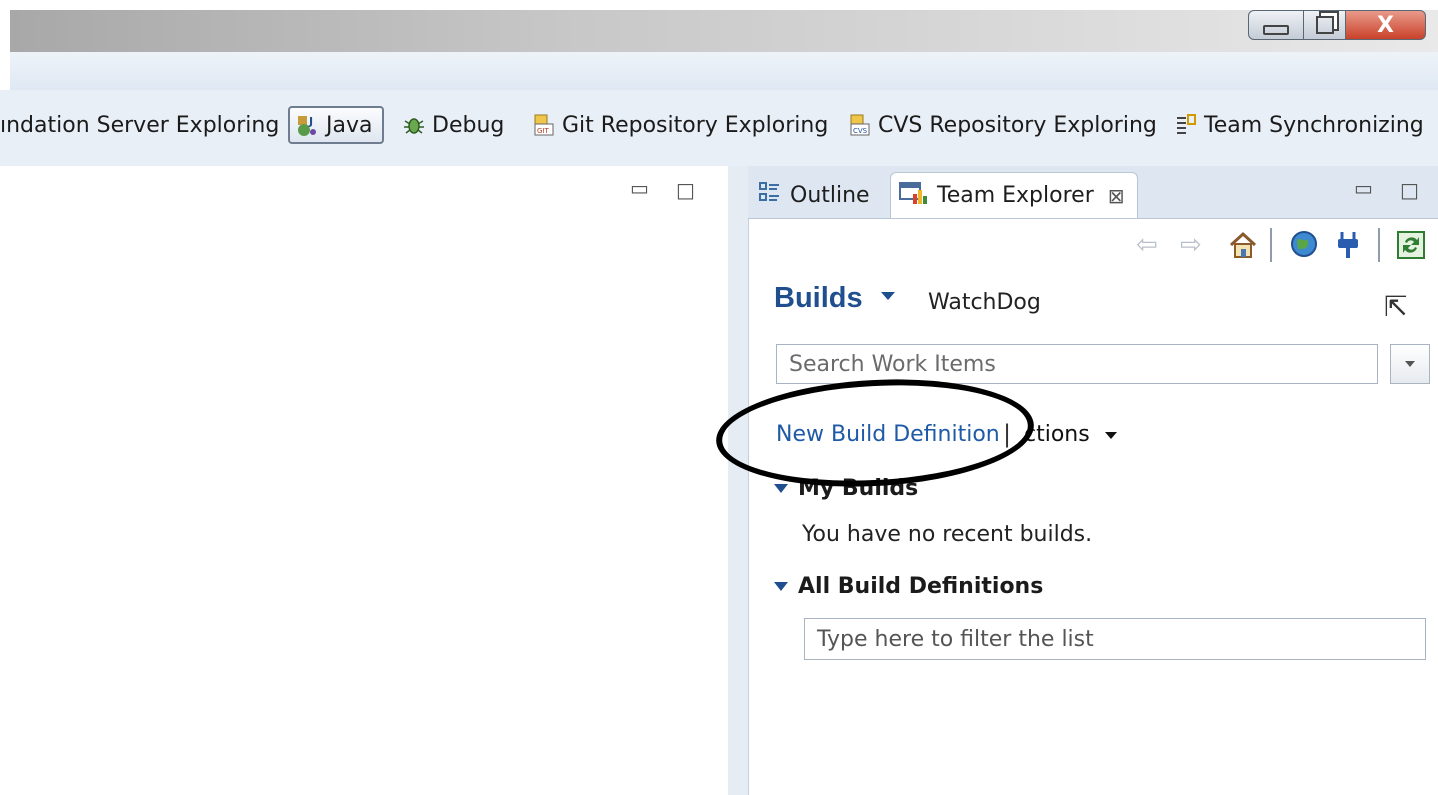 This screenshot has height=795, width=1438. Describe the element at coordinates (1395, 306) in the screenshot. I see `undock-arrow-icon: ⇱` at that location.